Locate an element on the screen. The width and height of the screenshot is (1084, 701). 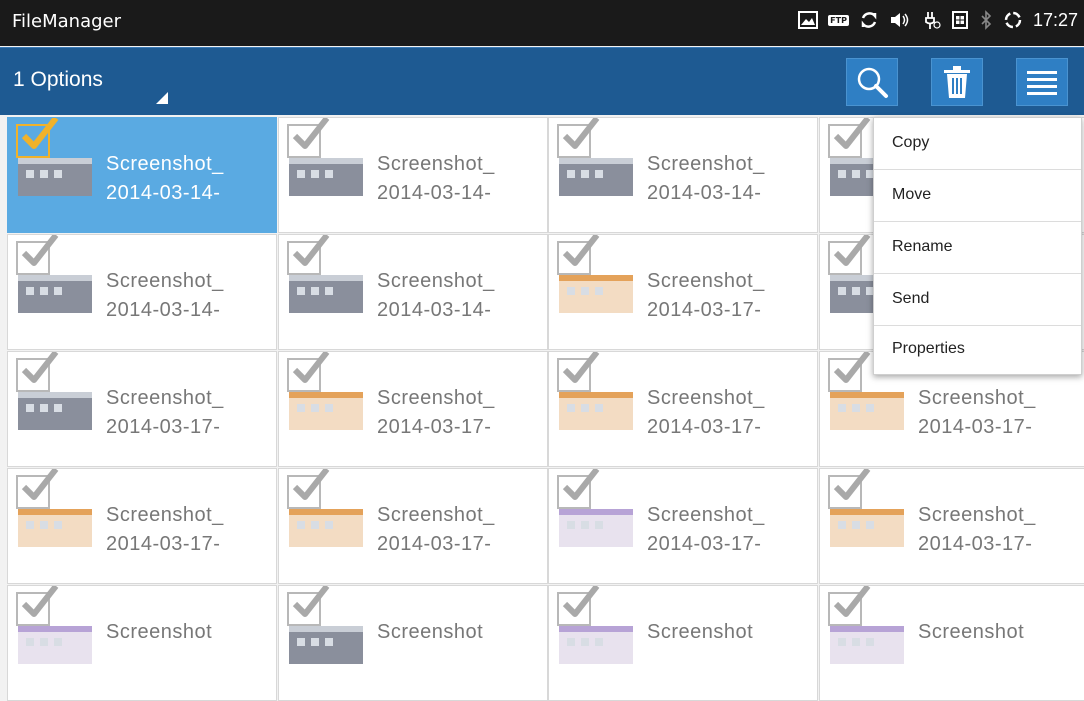
trash-icon is located at coordinates (957, 82).